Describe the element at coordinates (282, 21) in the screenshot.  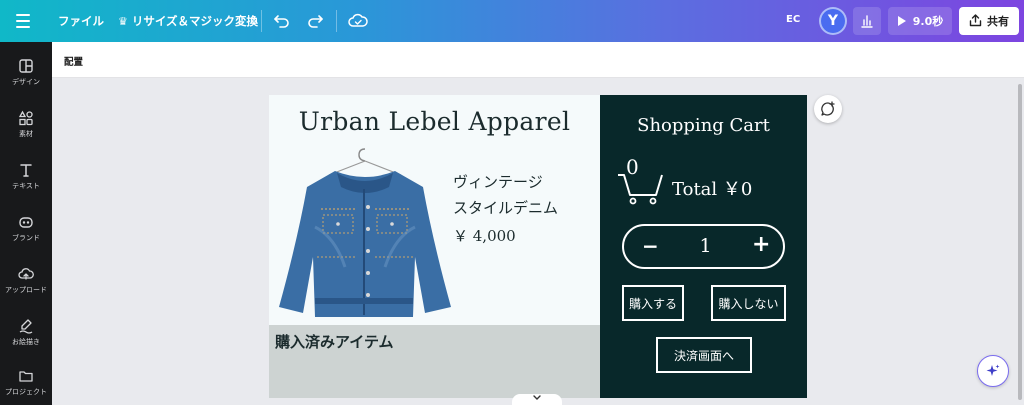
I see `undo-icon` at that location.